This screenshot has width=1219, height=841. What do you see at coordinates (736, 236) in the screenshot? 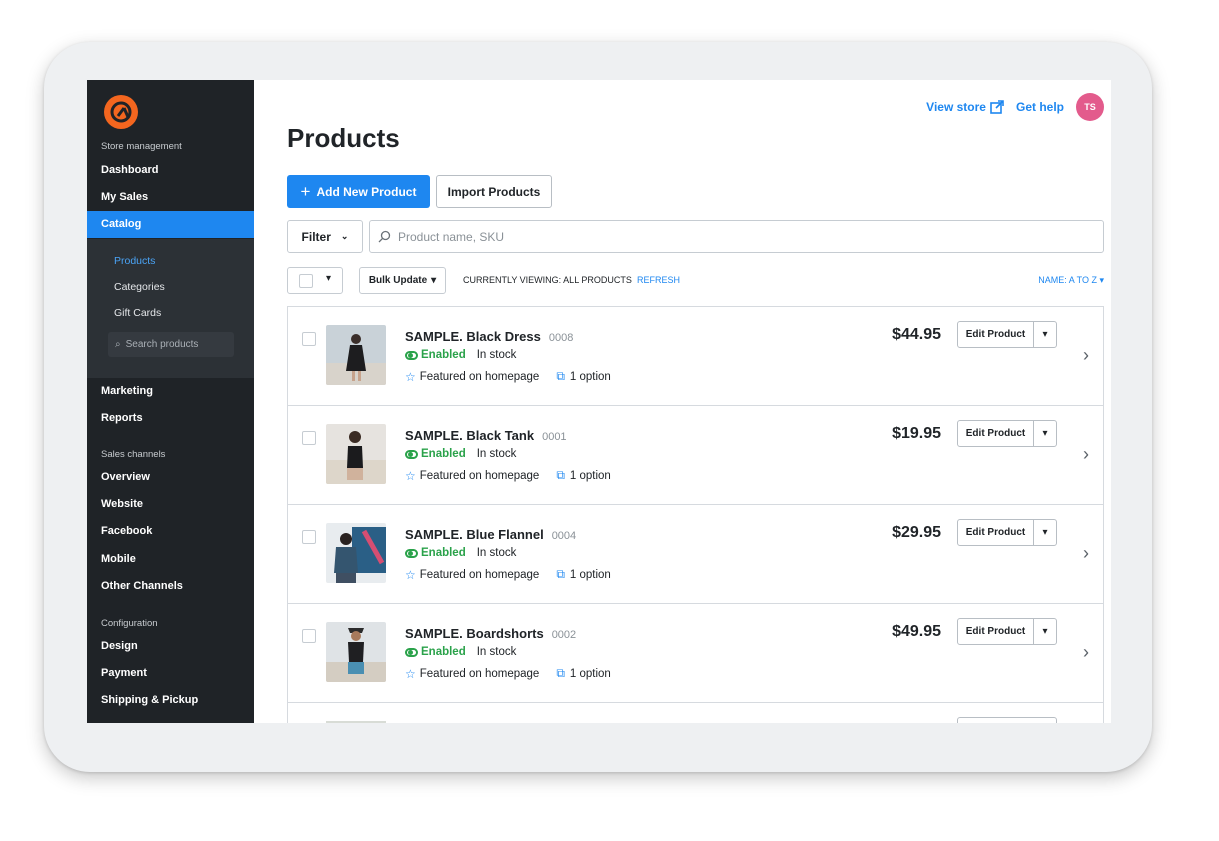
I see `product-search-input: Product name, SKU` at bounding box center [736, 236].